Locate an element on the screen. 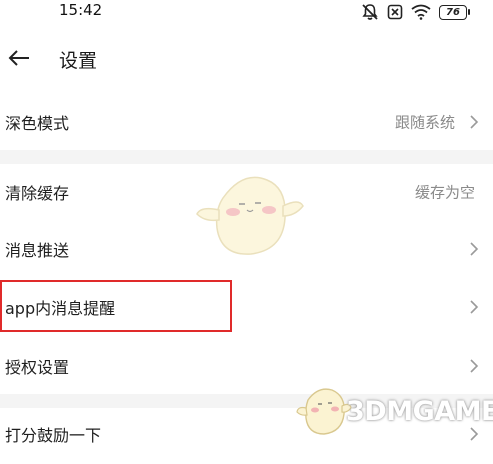 The width and height of the screenshot is (493, 464). setting-label: 授权设置 is located at coordinates (37, 367).